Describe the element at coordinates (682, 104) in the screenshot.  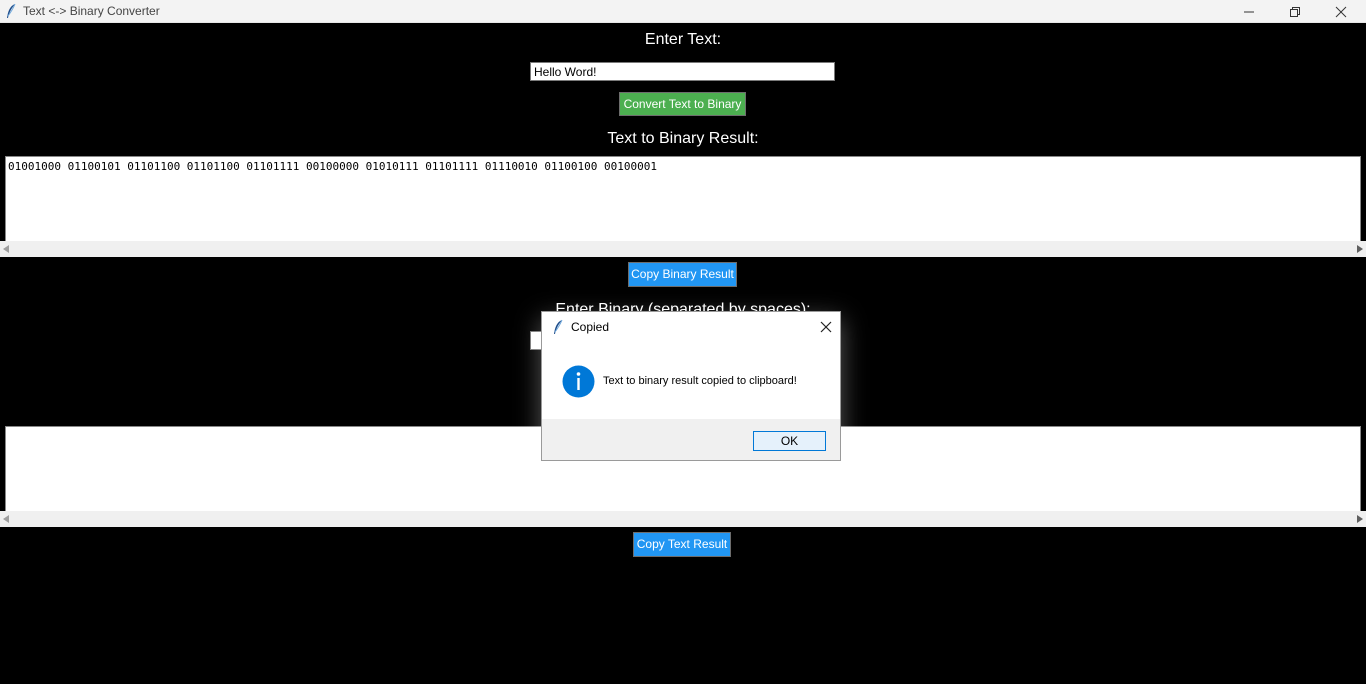
I see `convert-text-to-binary-button: Convert Text to Binary` at that location.